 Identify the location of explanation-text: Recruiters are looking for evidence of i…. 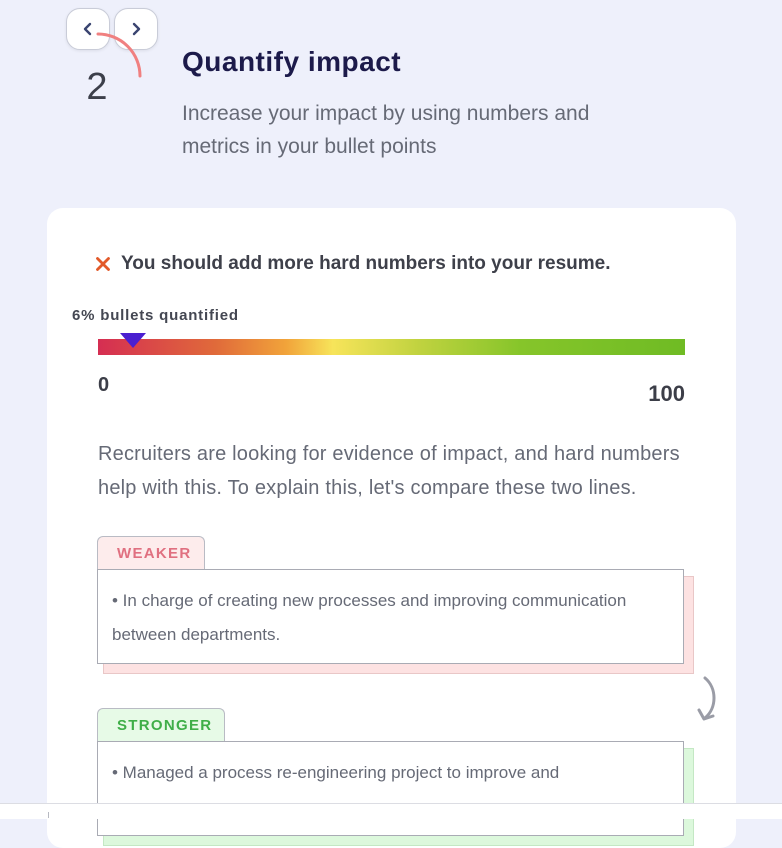
(389, 471).